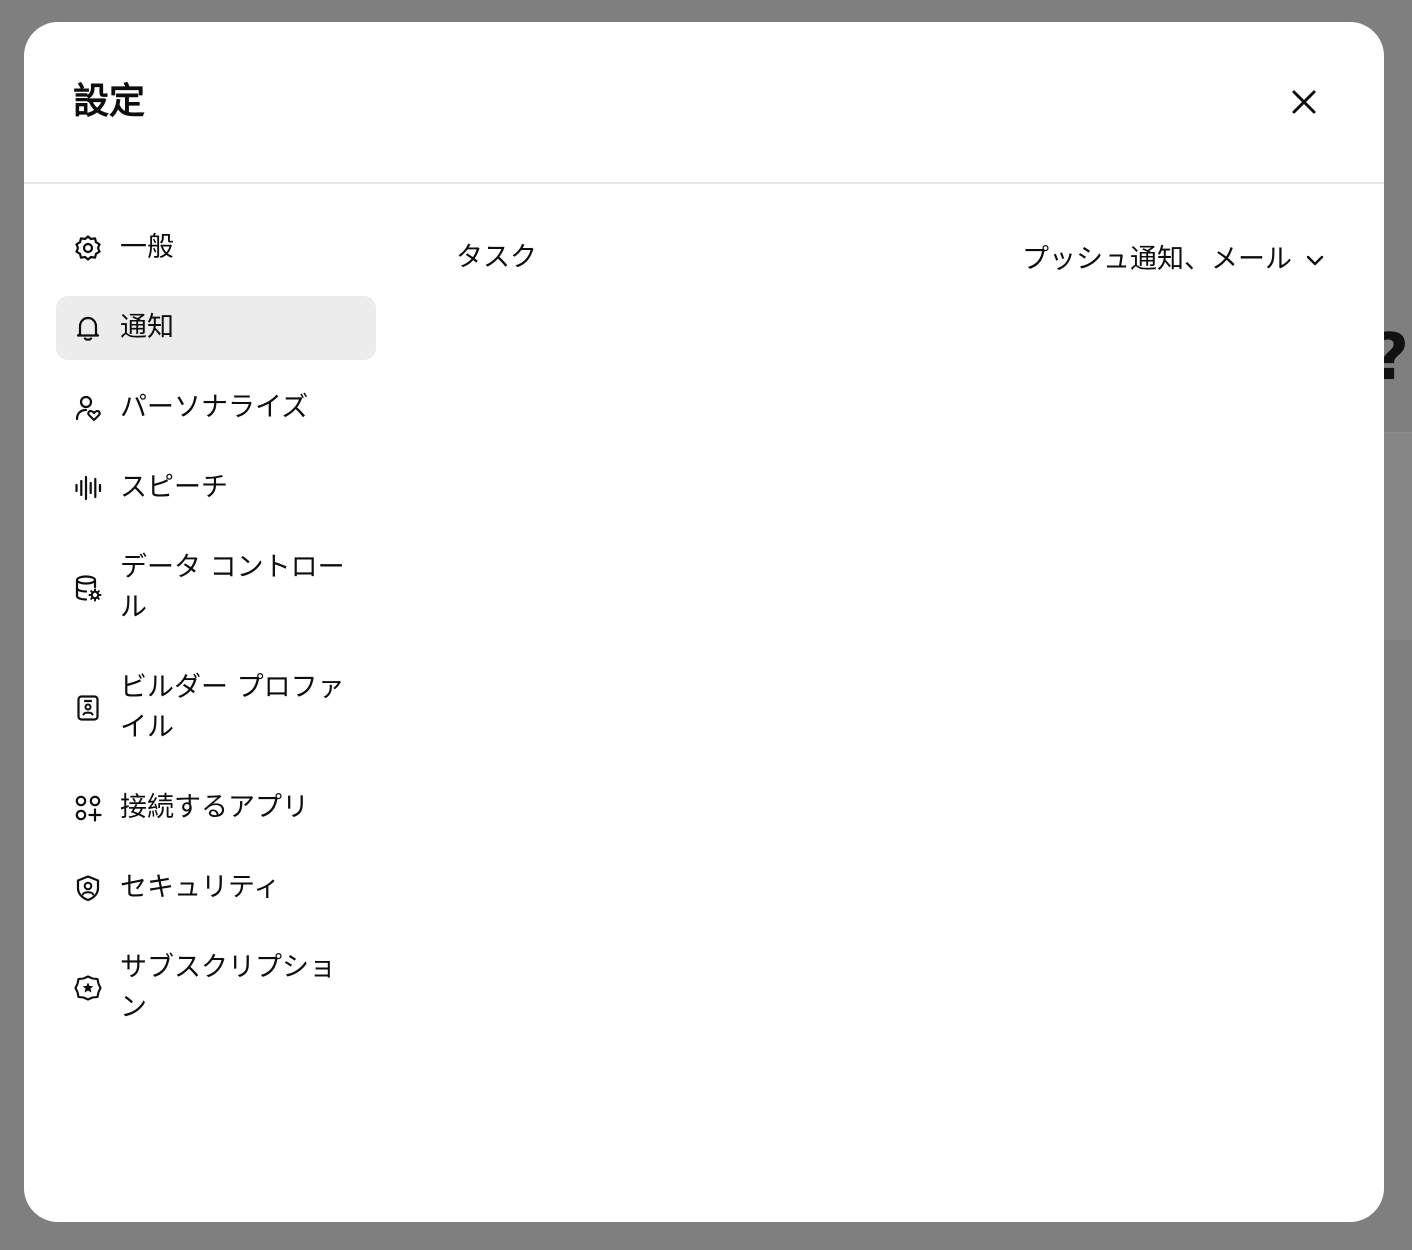 The width and height of the screenshot is (1412, 1250). What do you see at coordinates (88, 248) in the screenshot?
I see `gear-icon` at bounding box center [88, 248].